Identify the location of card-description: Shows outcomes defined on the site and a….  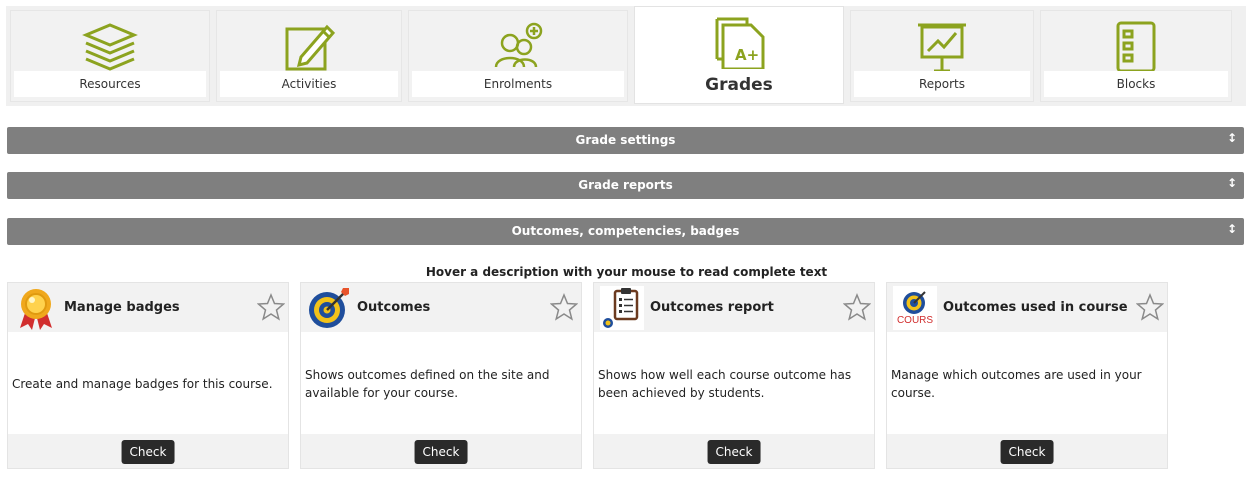
(440, 384).